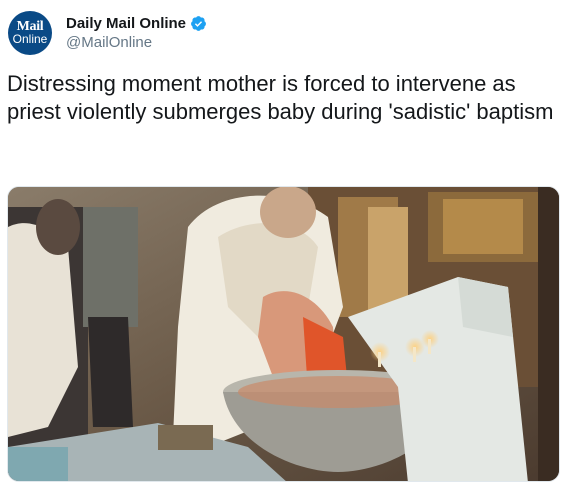 The image size is (578, 487). Describe the element at coordinates (30, 39) in the screenshot. I see `avatar-text-bottom: Online` at that location.